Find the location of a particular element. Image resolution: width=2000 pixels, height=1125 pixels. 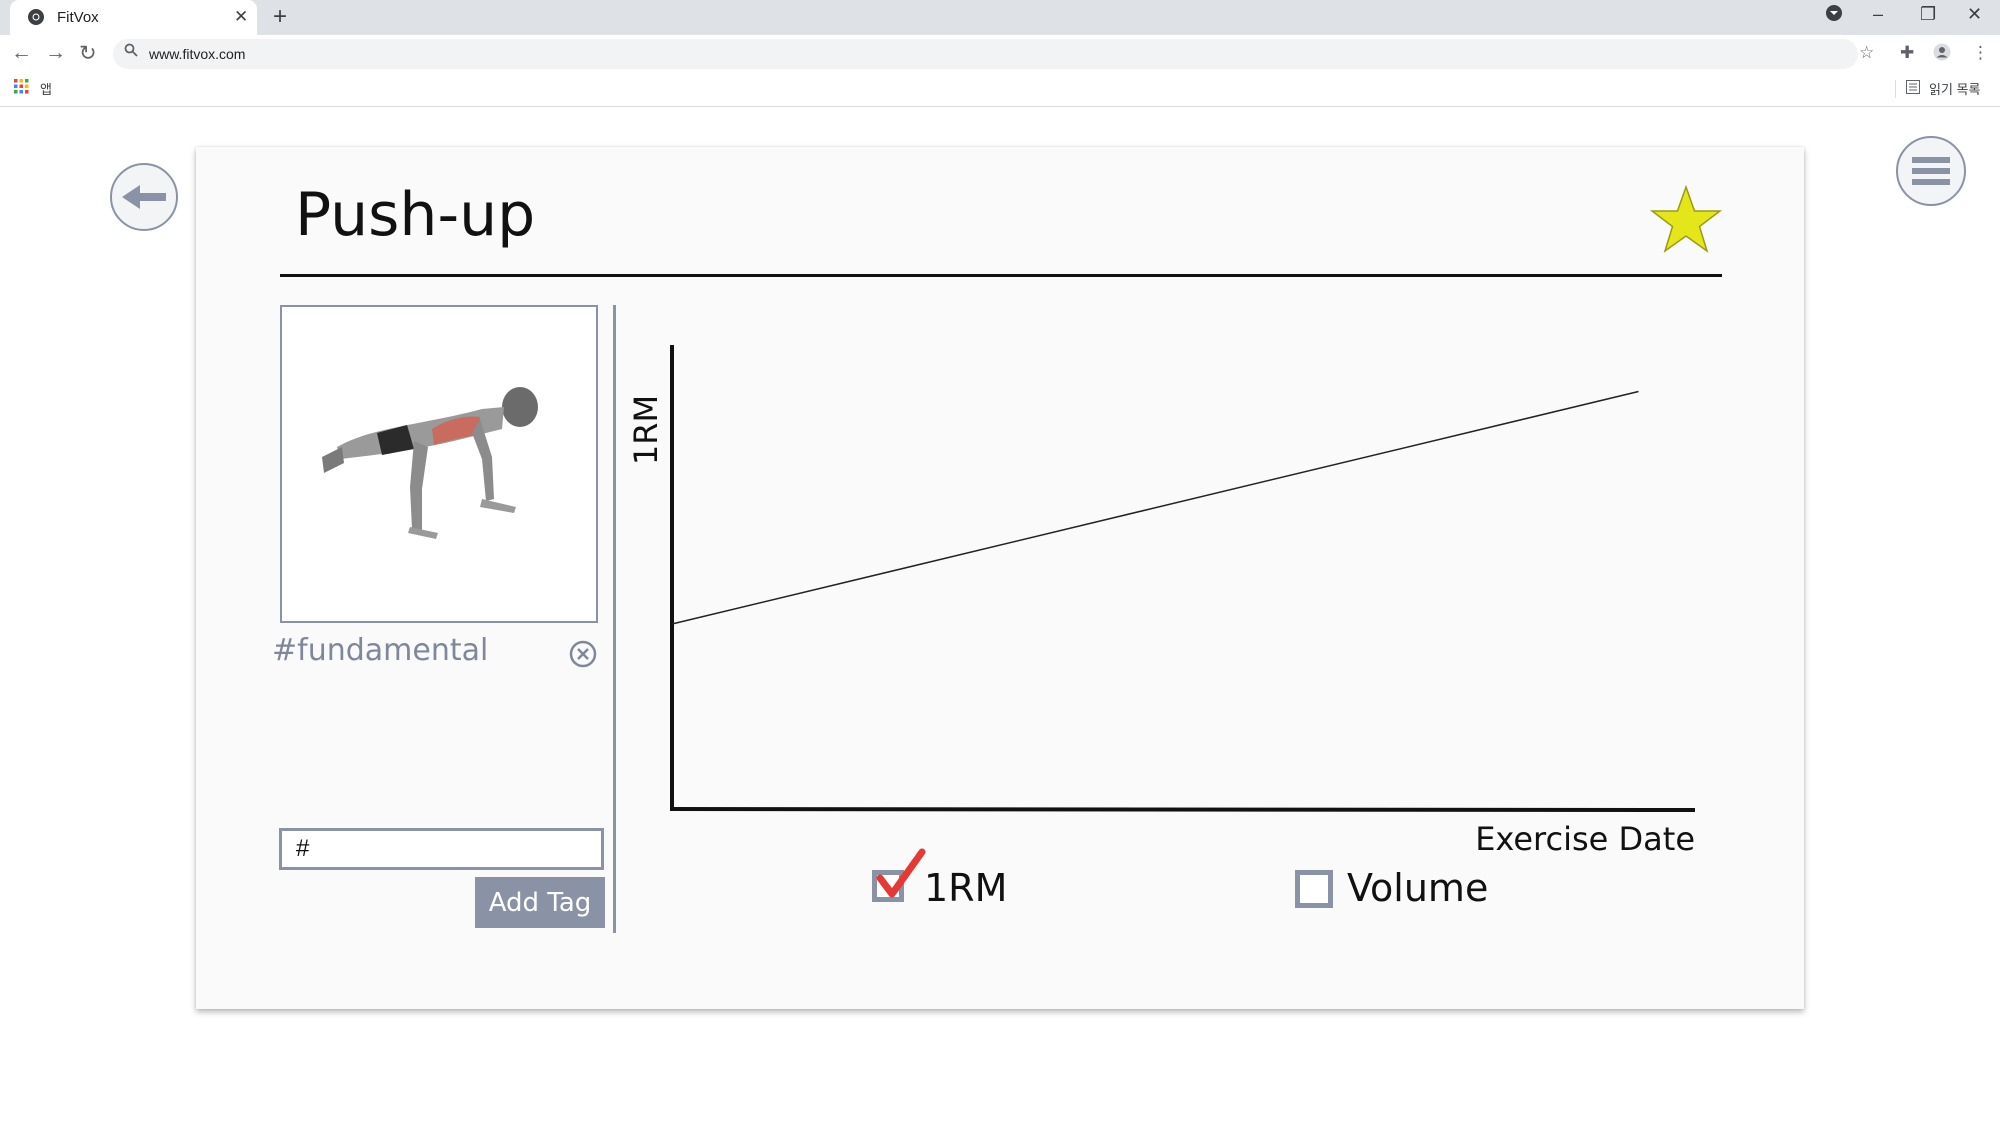

new-tab-icon: + is located at coordinates (280, 17).